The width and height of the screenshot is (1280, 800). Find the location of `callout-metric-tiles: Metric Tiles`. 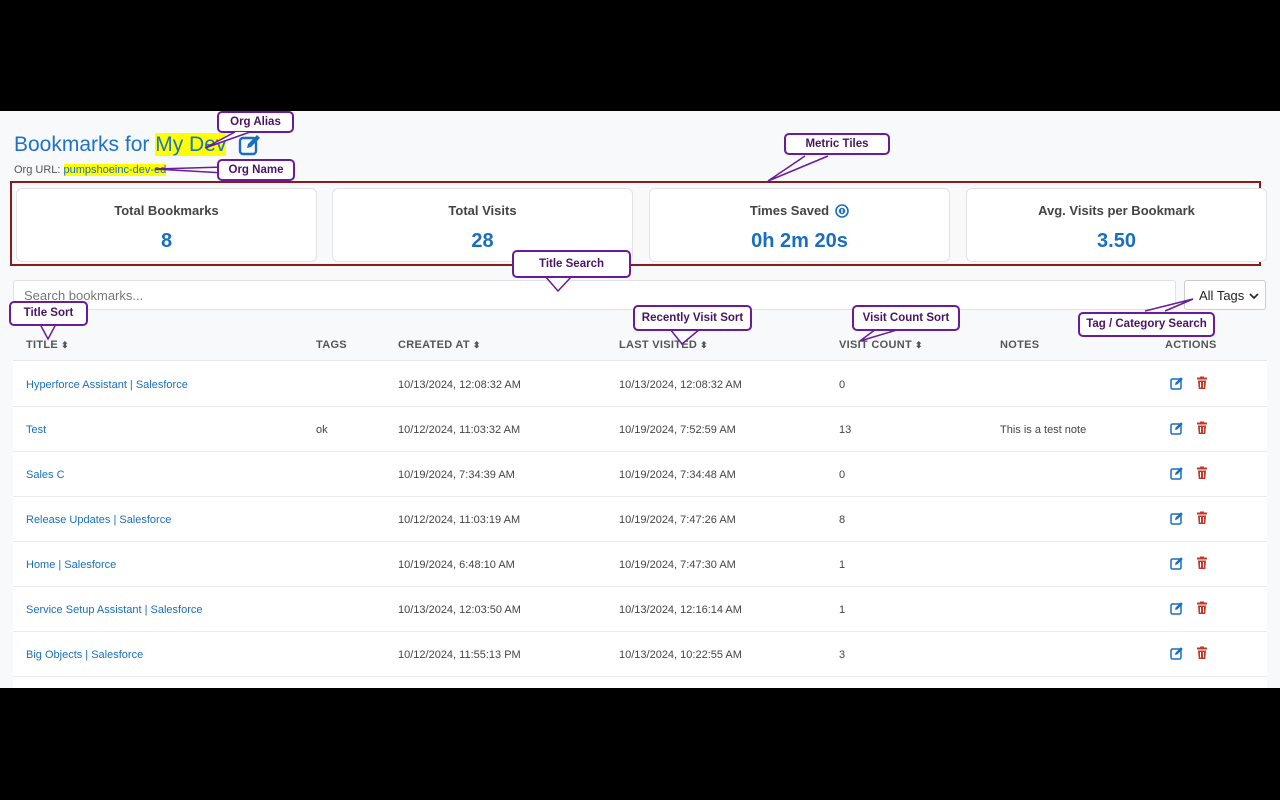

callout-metric-tiles: Metric Tiles is located at coordinates (837, 144).